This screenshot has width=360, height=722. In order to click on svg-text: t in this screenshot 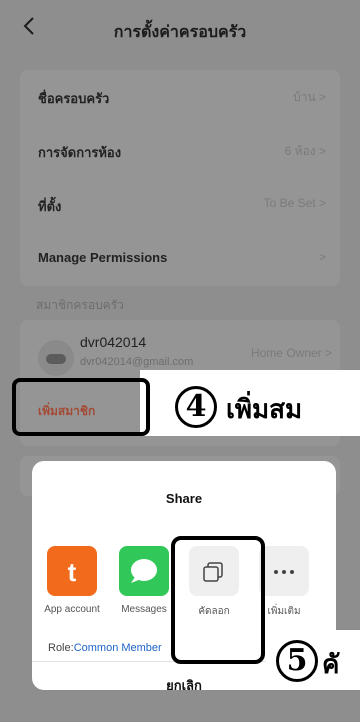, I will do `click(72, 572)`.